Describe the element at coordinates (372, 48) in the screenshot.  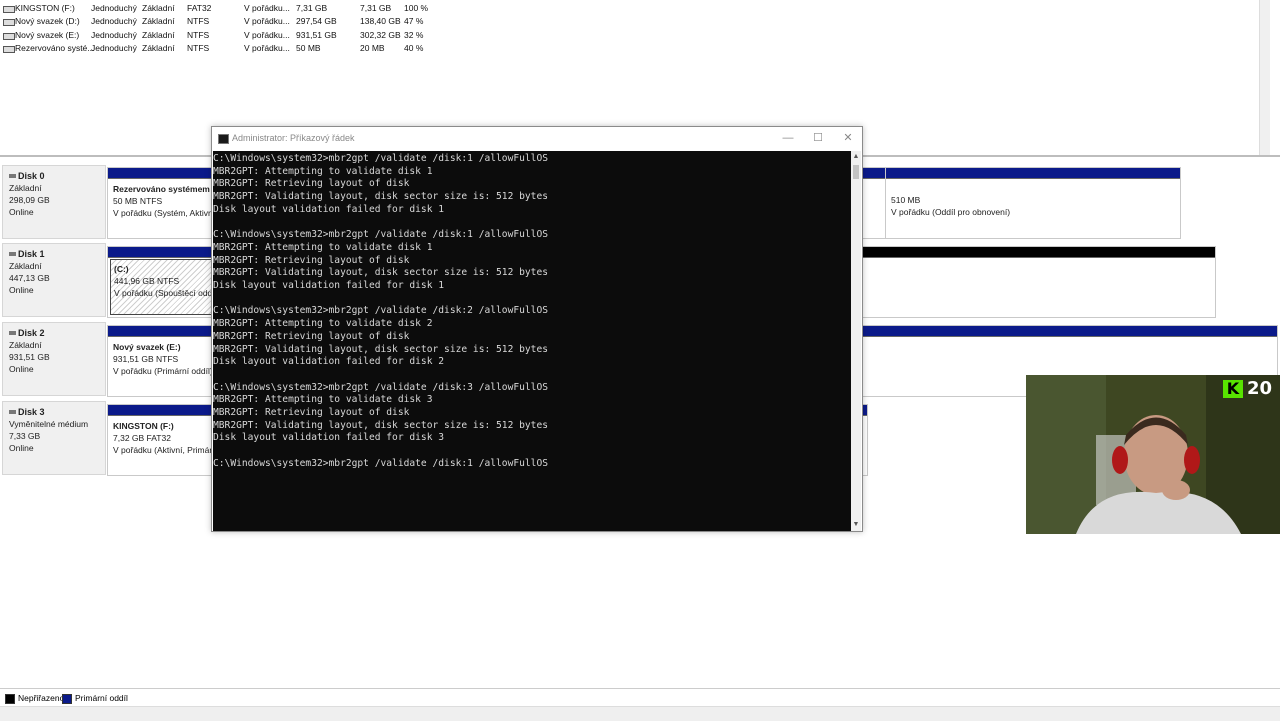
I see `volume-free: 20 MB` at that location.